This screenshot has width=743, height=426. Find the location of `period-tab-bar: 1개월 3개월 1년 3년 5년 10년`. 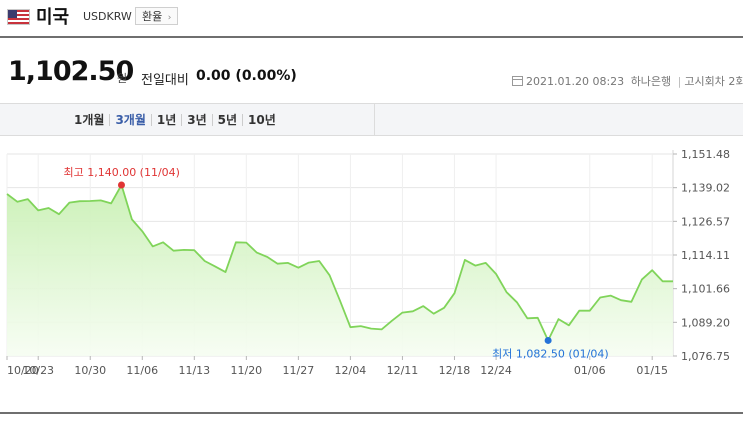

period-tab-bar: 1개월 3개월 1년 3년 5년 10년 is located at coordinates (371, 119).